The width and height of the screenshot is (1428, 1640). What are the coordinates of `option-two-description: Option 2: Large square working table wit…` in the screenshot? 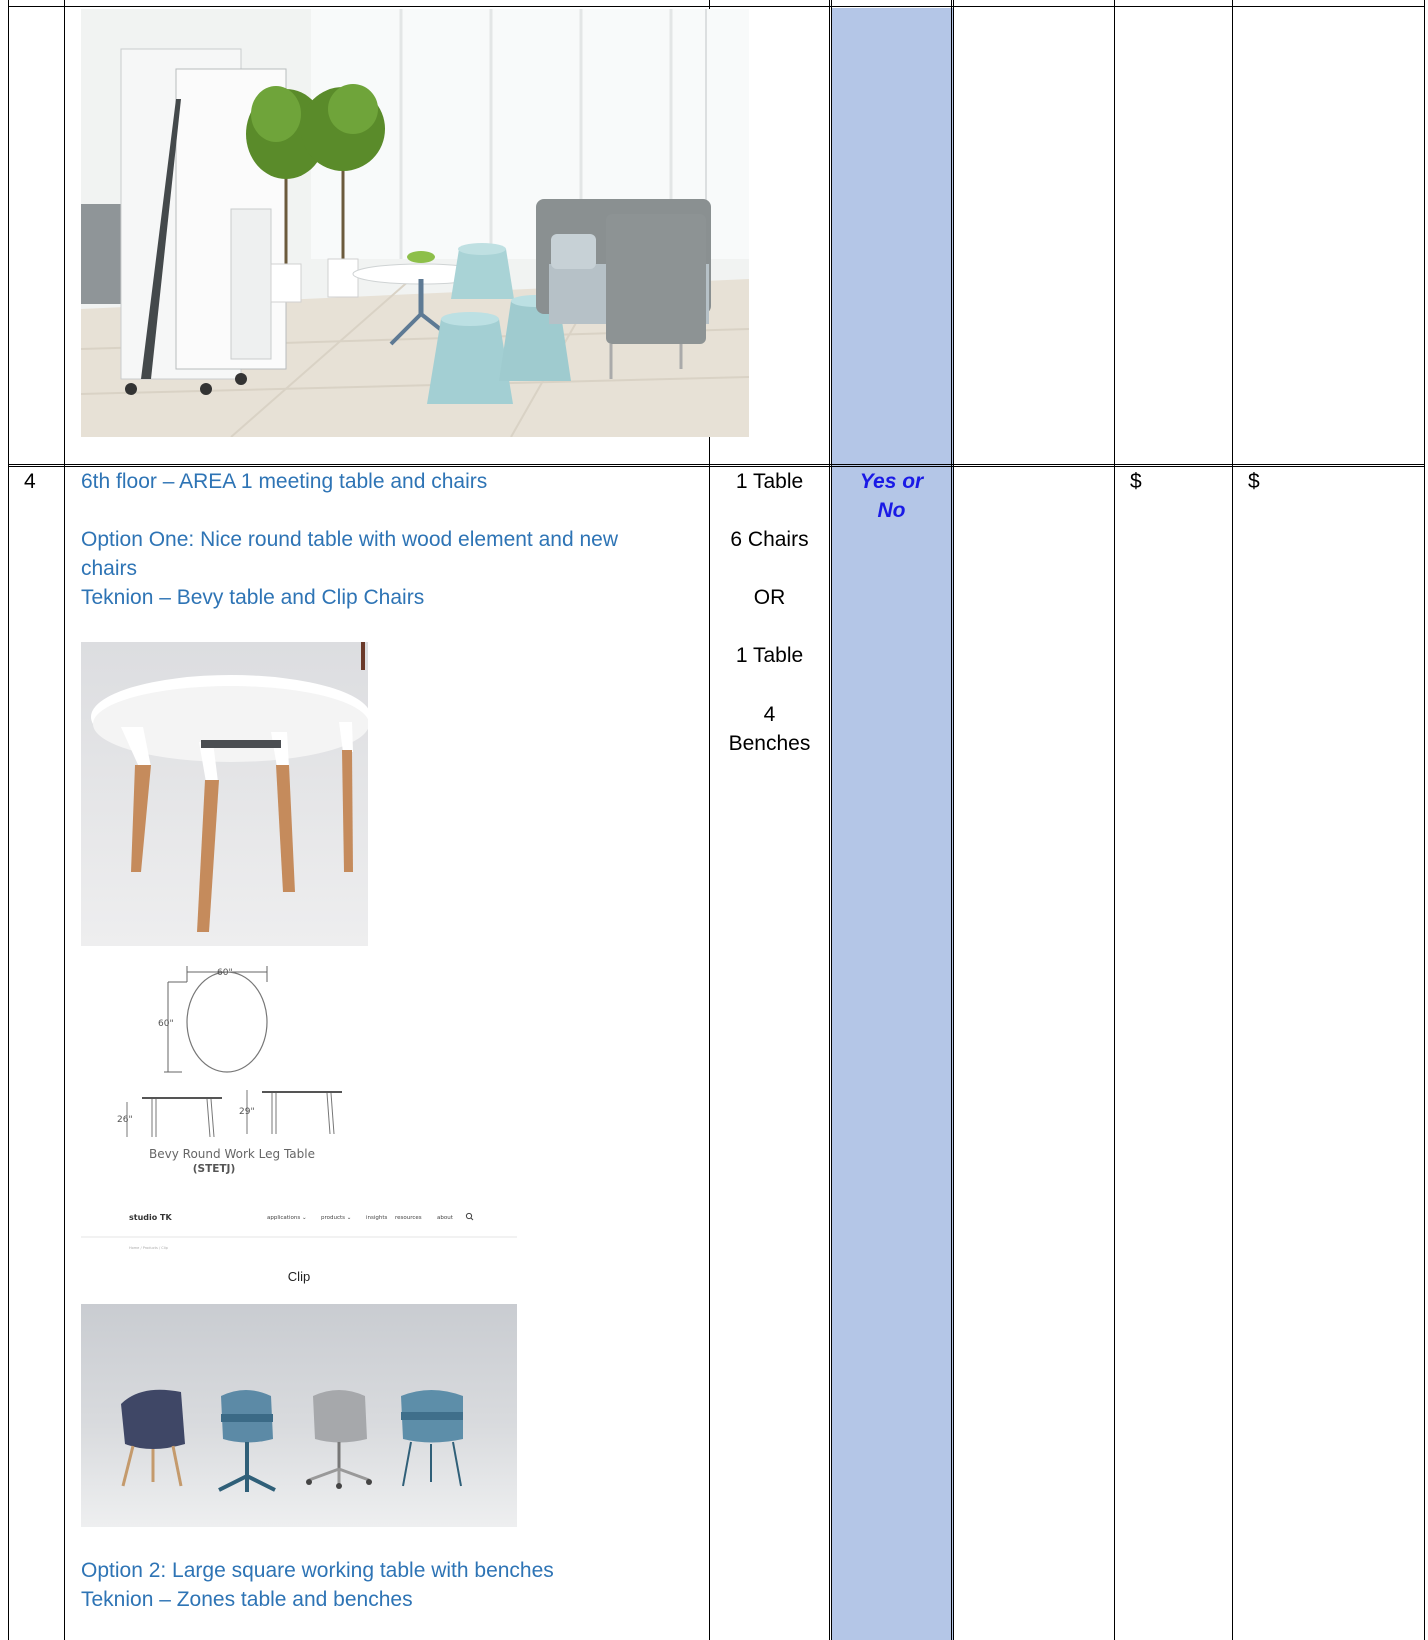 It's located at (317, 1570).